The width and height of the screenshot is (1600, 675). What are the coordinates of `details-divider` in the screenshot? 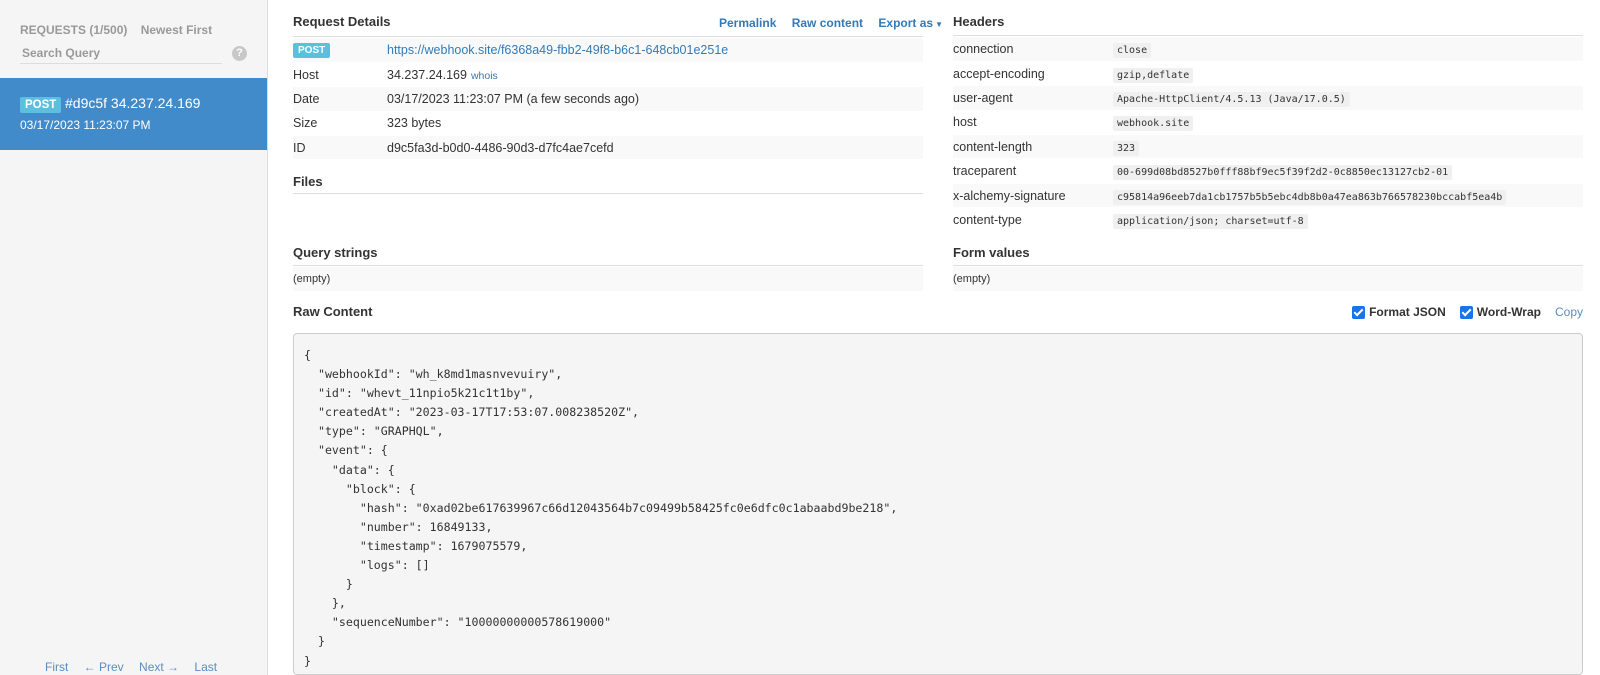 It's located at (608, 36).